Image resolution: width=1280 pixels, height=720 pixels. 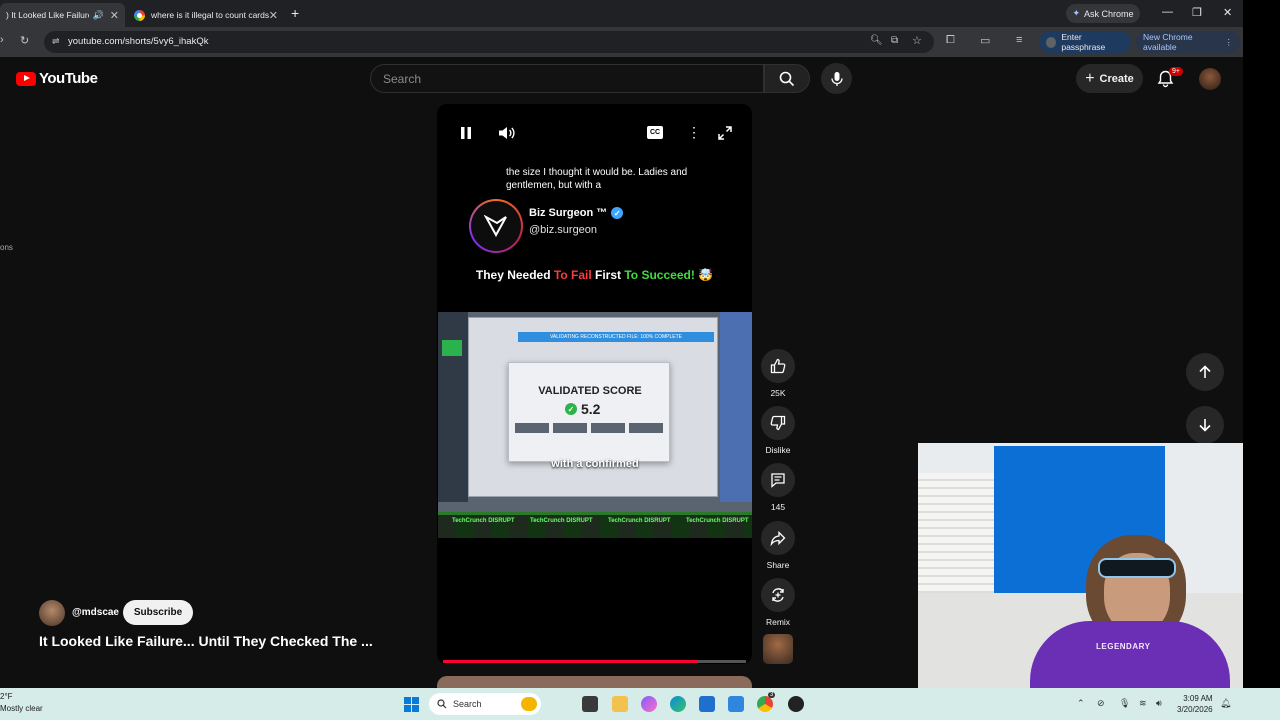 What do you see at coordinates (467, 704) in the screenshot?
I see `taskbar-search-label: Search` at bounding box center [467, 704].